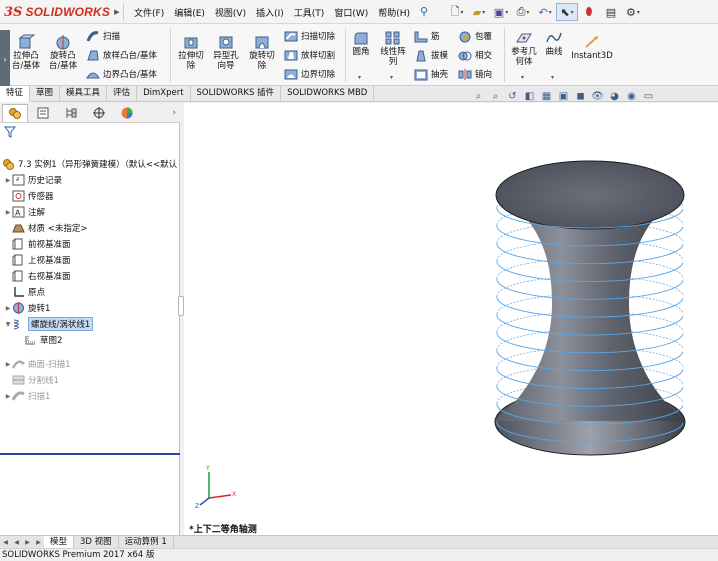 This screenshot has width=718, height=561. I want to click on new-button: 🗋 ▾, so click(457, 12).